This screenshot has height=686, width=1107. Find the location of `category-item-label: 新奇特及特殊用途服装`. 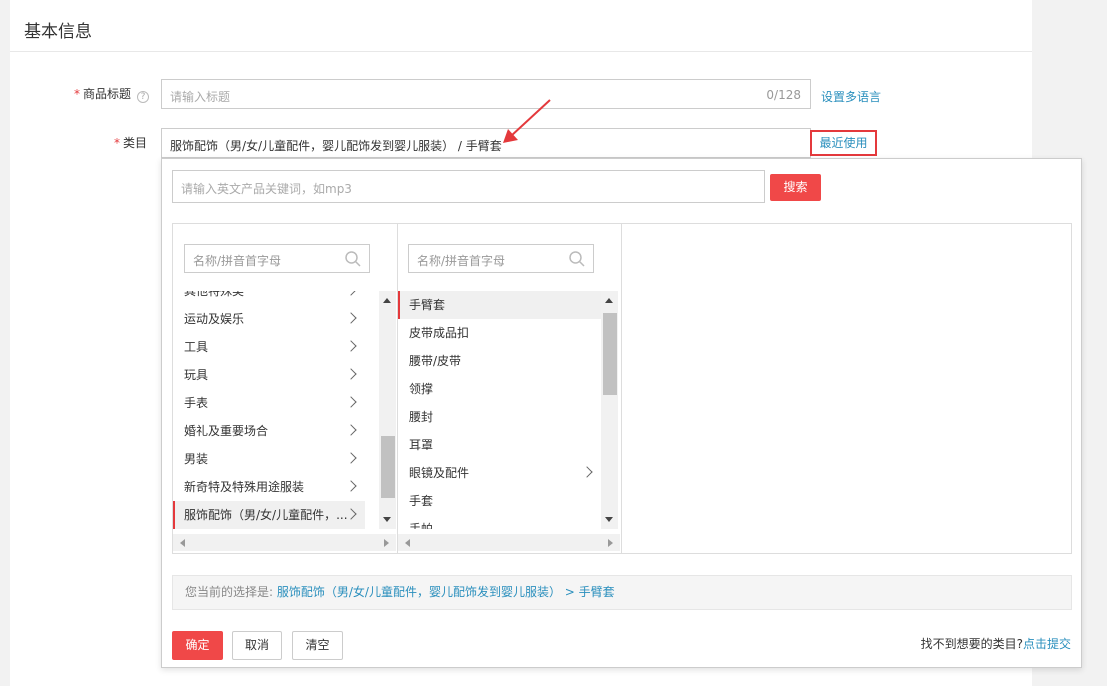

category-item-label: 新奇特及特殊用途服装 is located at coordinates (244, 487).